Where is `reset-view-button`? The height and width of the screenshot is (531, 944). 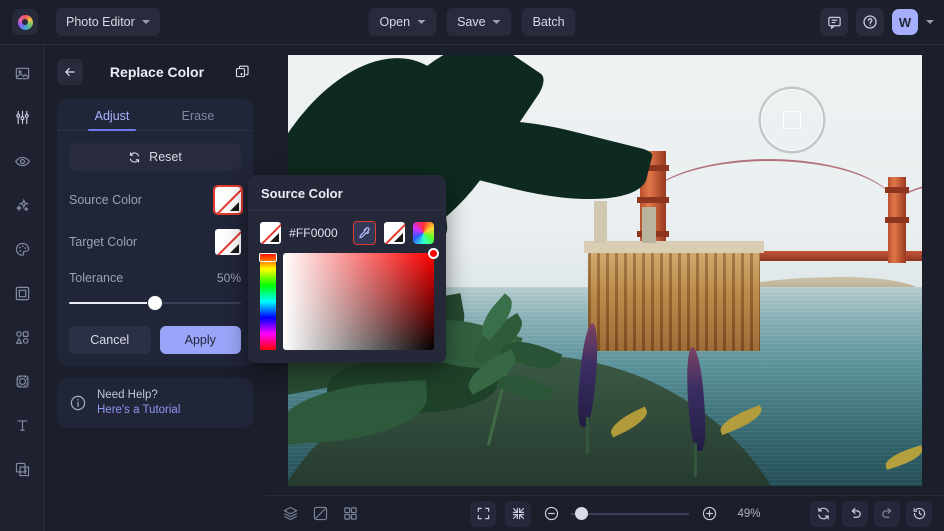 reset-view-button is located at coordinates (823, 513).